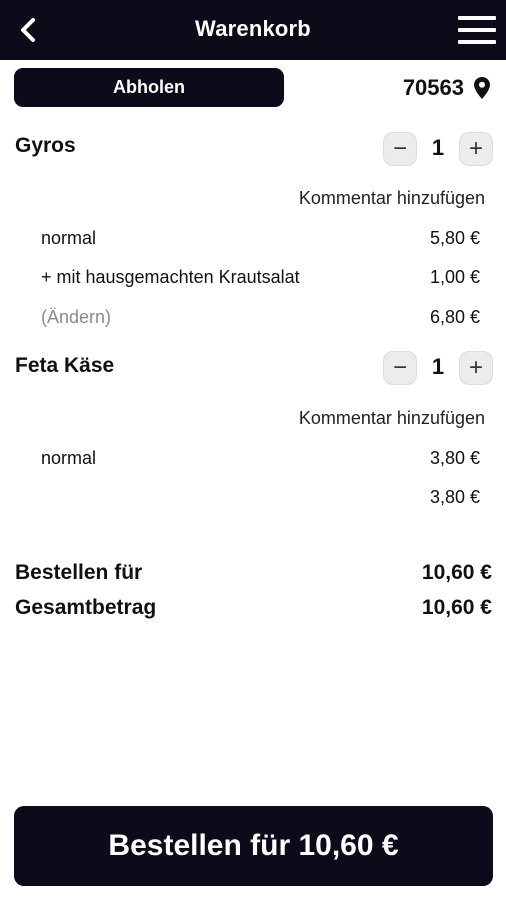  I want to click on location-selector: 70563, so click(446, 88).